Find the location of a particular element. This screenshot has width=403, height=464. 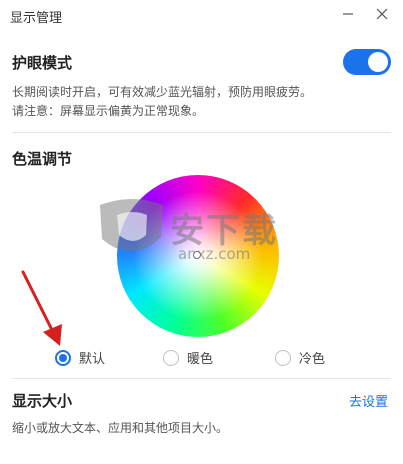

radio-label: 冷色 is located at coordinates (312, 359).